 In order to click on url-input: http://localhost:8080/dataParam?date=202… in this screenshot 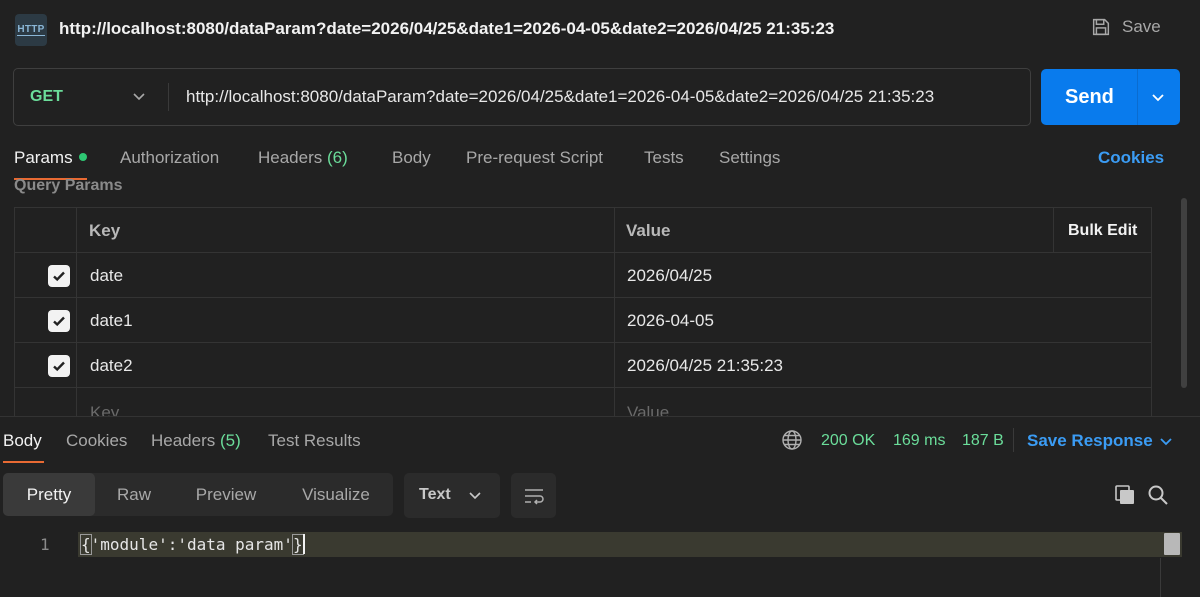, I will do `click(560, 97)`.